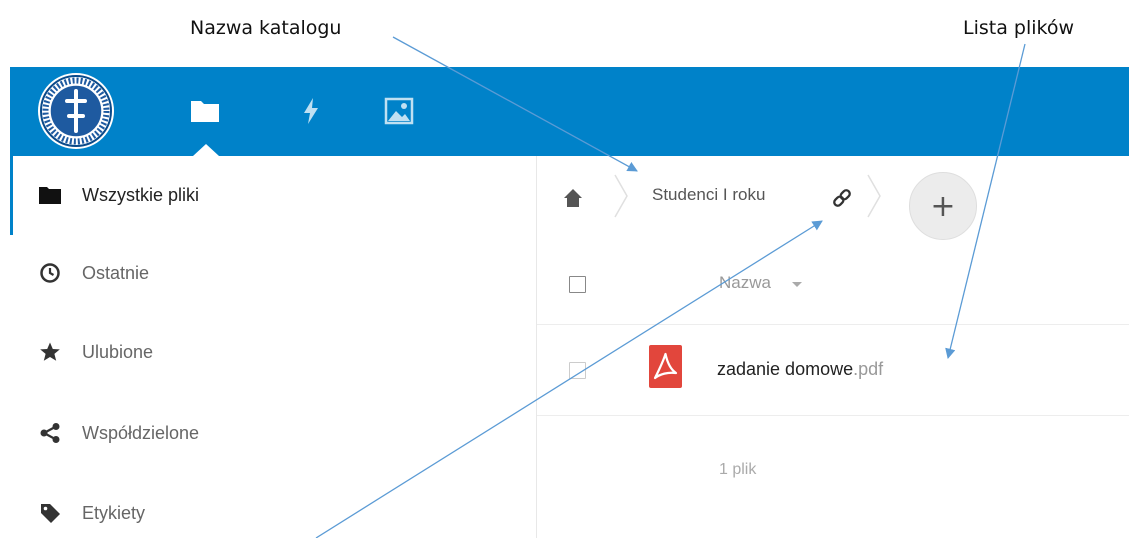 Image resolution: width=1129 pixels, height=538 pixels. What do you see at coordinates (577, 370) in the screenshot?
I see `row-checkbox` at bounding box center [577, 370].